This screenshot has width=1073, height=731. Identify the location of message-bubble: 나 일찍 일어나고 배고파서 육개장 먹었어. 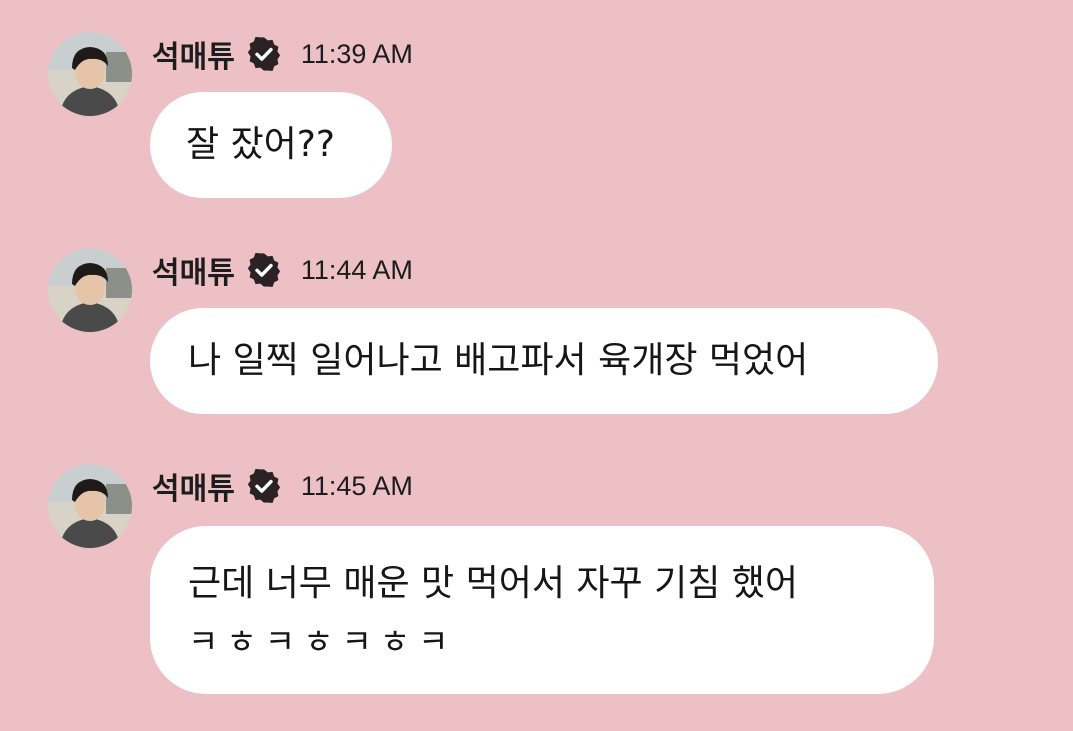
(544, 361).